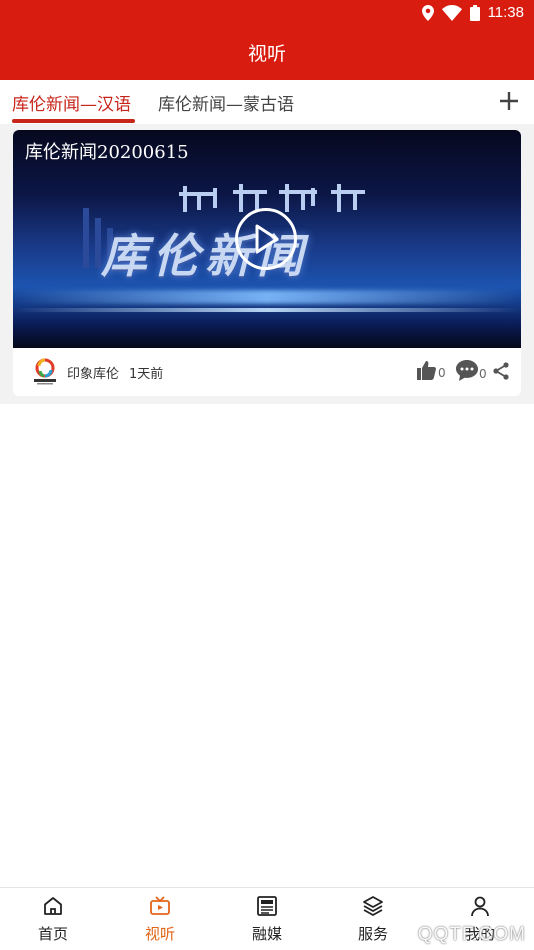 The height and width of the screenshot is (950, 534). I want to click on newspaper-icon, so click(267, 906).